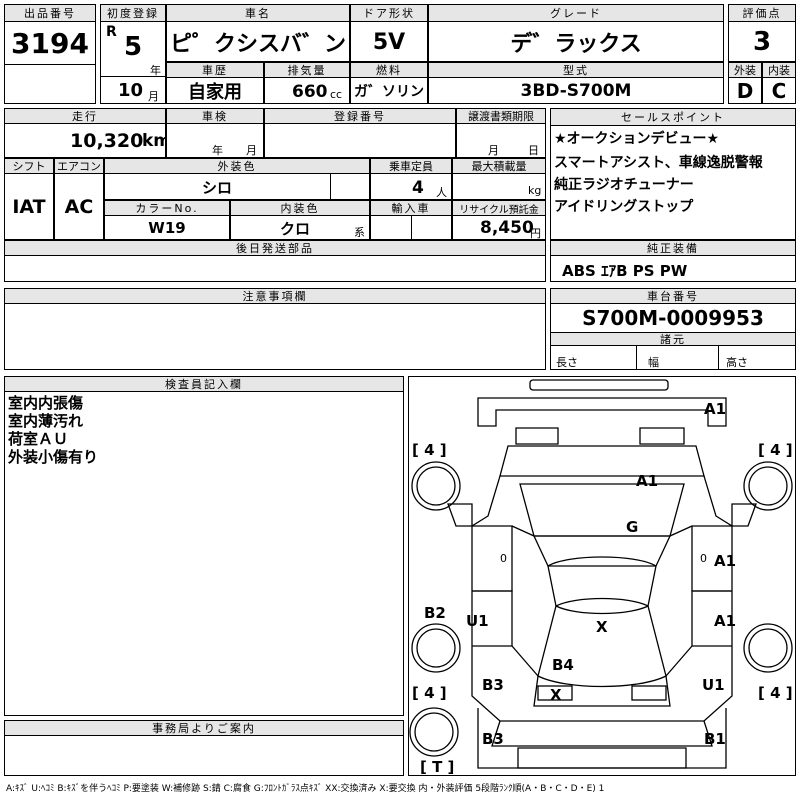 This screenshot has width=800, height=800. What do you see at coordinates (411, 166) in the screenshot?
I see `capacity-header: 乗車定員` at bounding box center [411, 166].